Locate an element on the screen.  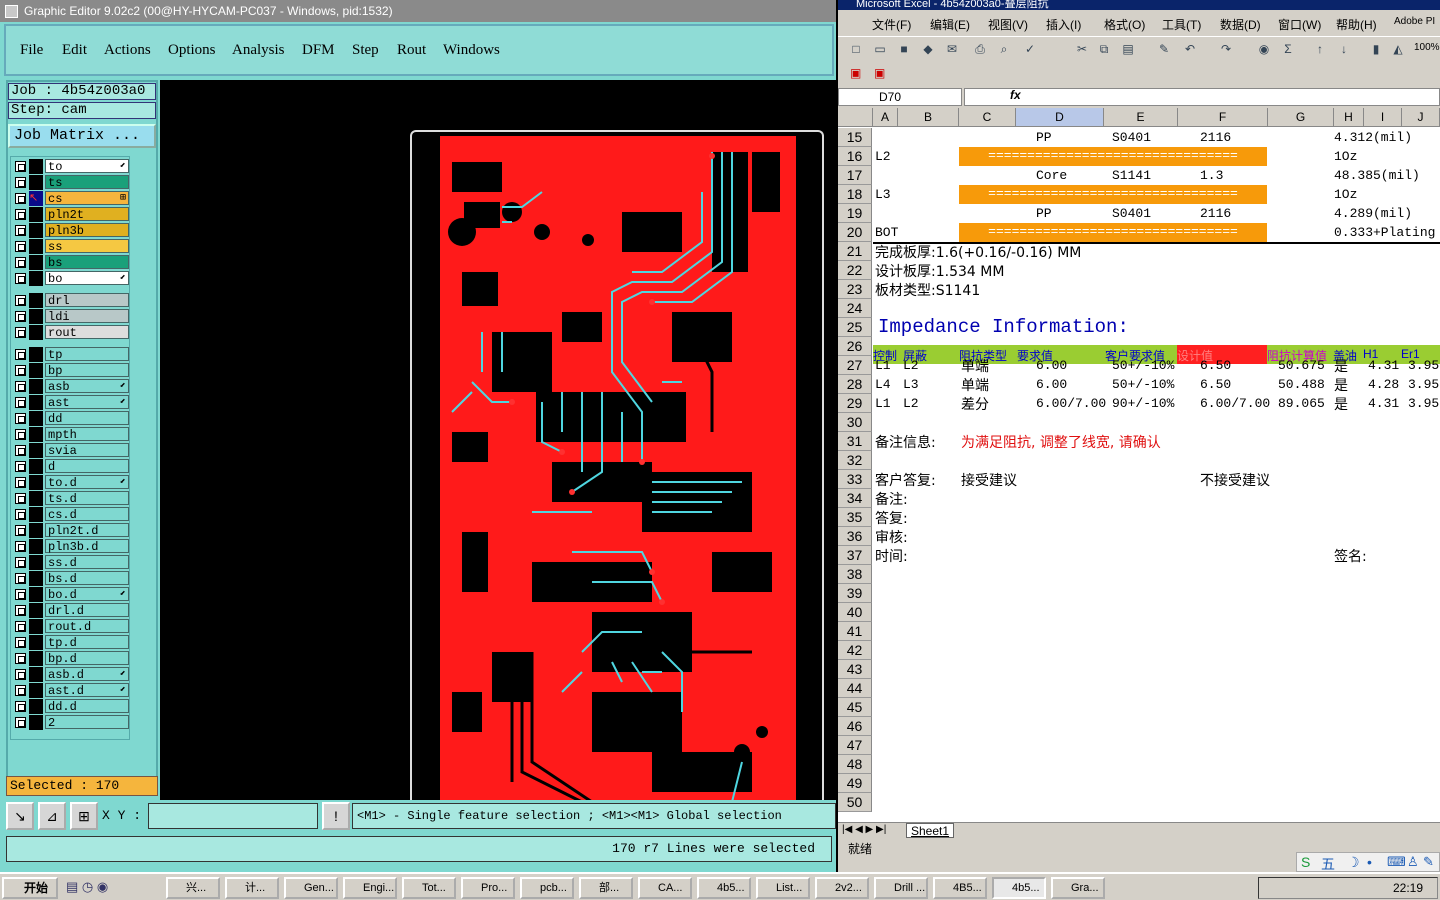
cell-A25: Impedance Information: is located at coordinates (1003, 327).